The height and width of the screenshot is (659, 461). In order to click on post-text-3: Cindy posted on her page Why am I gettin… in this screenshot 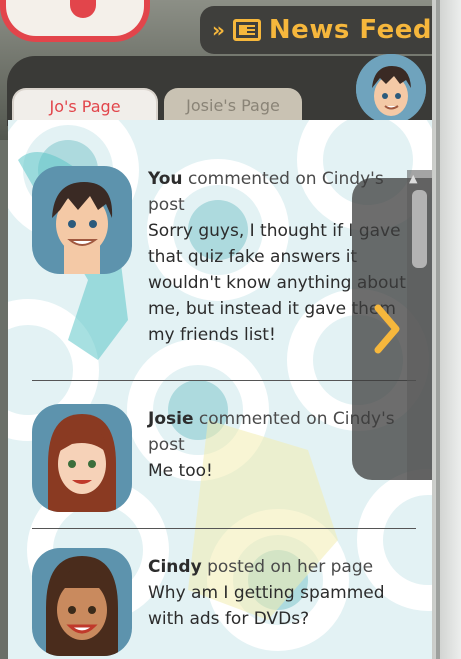, I will do `click(277, 593)`.